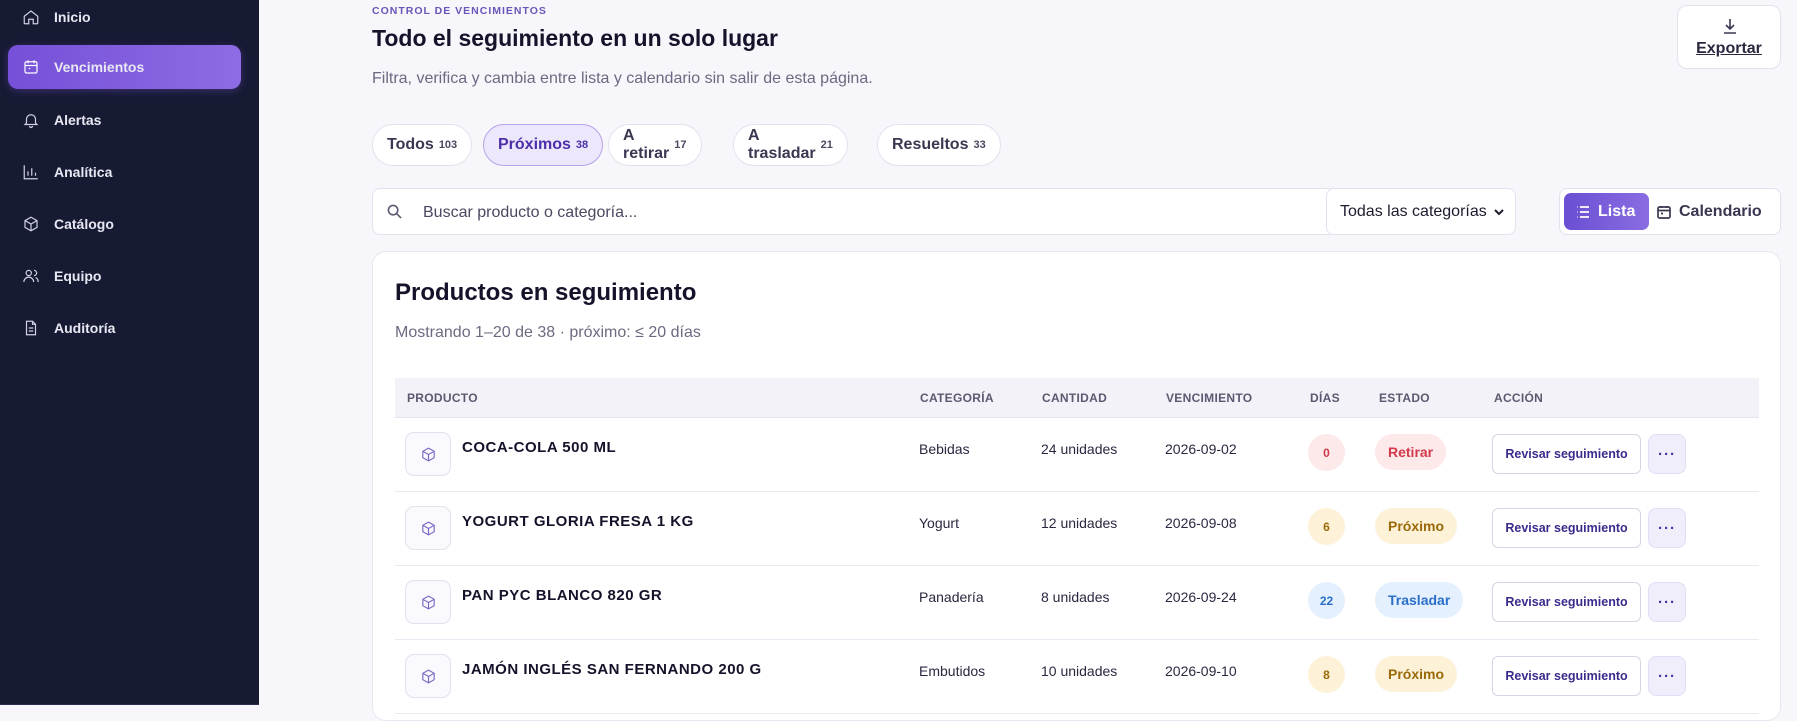  I want to click on download-icon, so click(1730, 26).